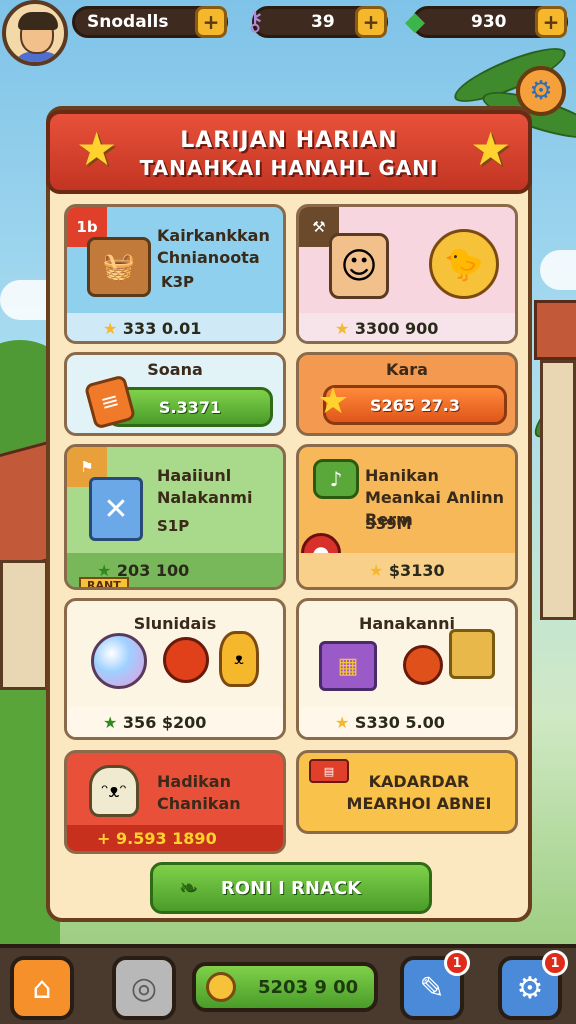 The height and width of the screenshot is (1024, 576). What do you see at coordinates (551, 22) in the screenshot?
I see `add-gems-button: +` at bounding box center [551, 22].